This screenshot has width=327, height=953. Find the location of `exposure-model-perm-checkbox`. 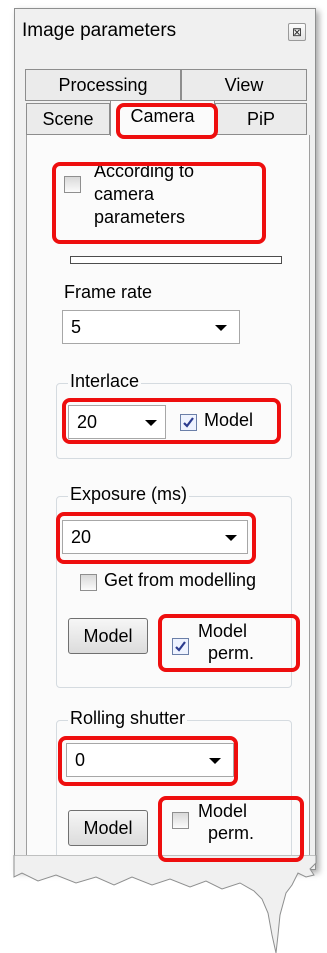

exposure-model-perm-checkbox is located at coordinates (180, 646).